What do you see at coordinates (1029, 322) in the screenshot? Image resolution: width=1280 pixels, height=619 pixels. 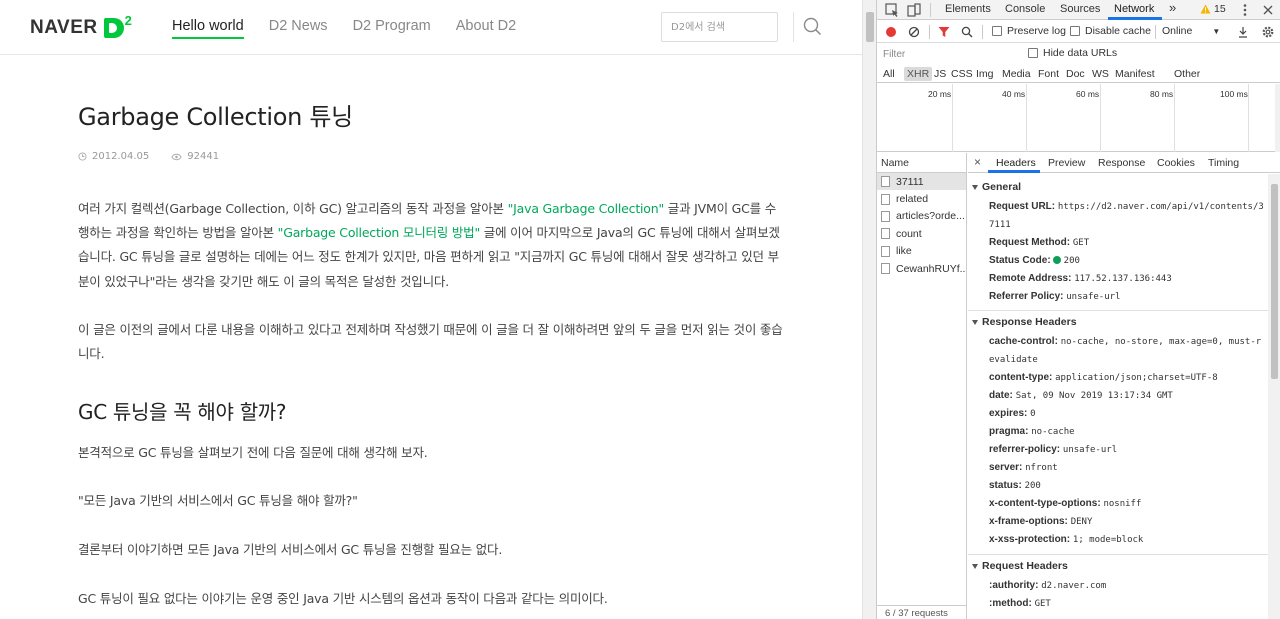 I see `response-headers-title: Response Headers` at bounding box center [1029, 322].